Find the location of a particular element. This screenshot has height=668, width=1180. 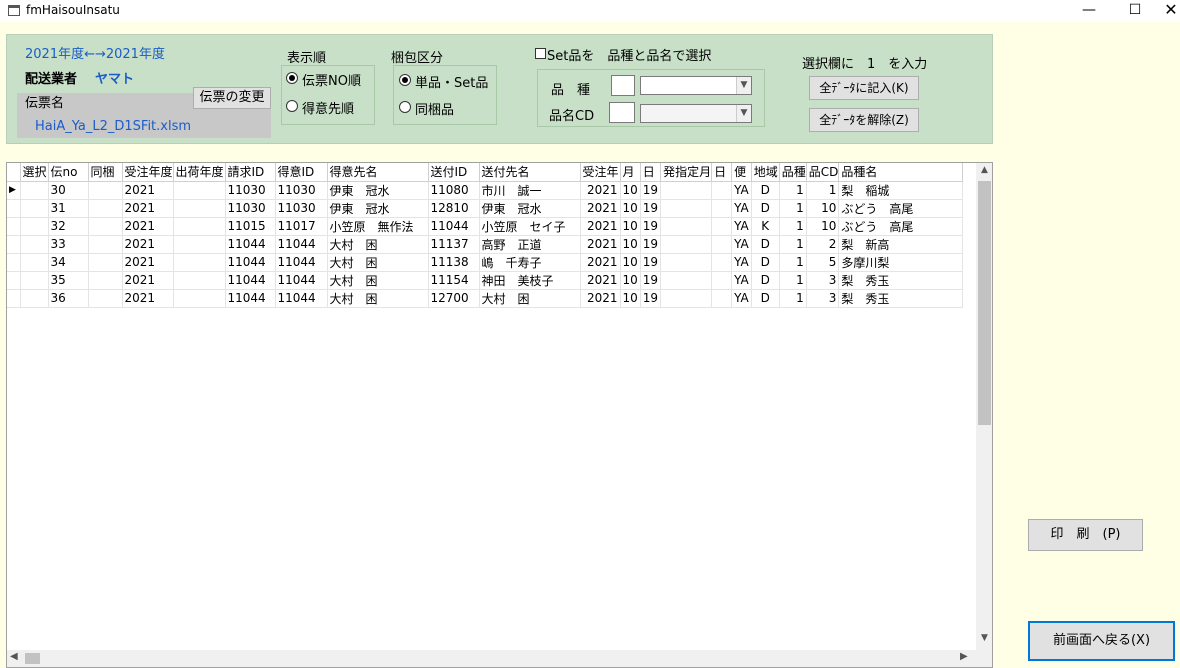

table-cell: 32 is located at coordinates (68, 226).